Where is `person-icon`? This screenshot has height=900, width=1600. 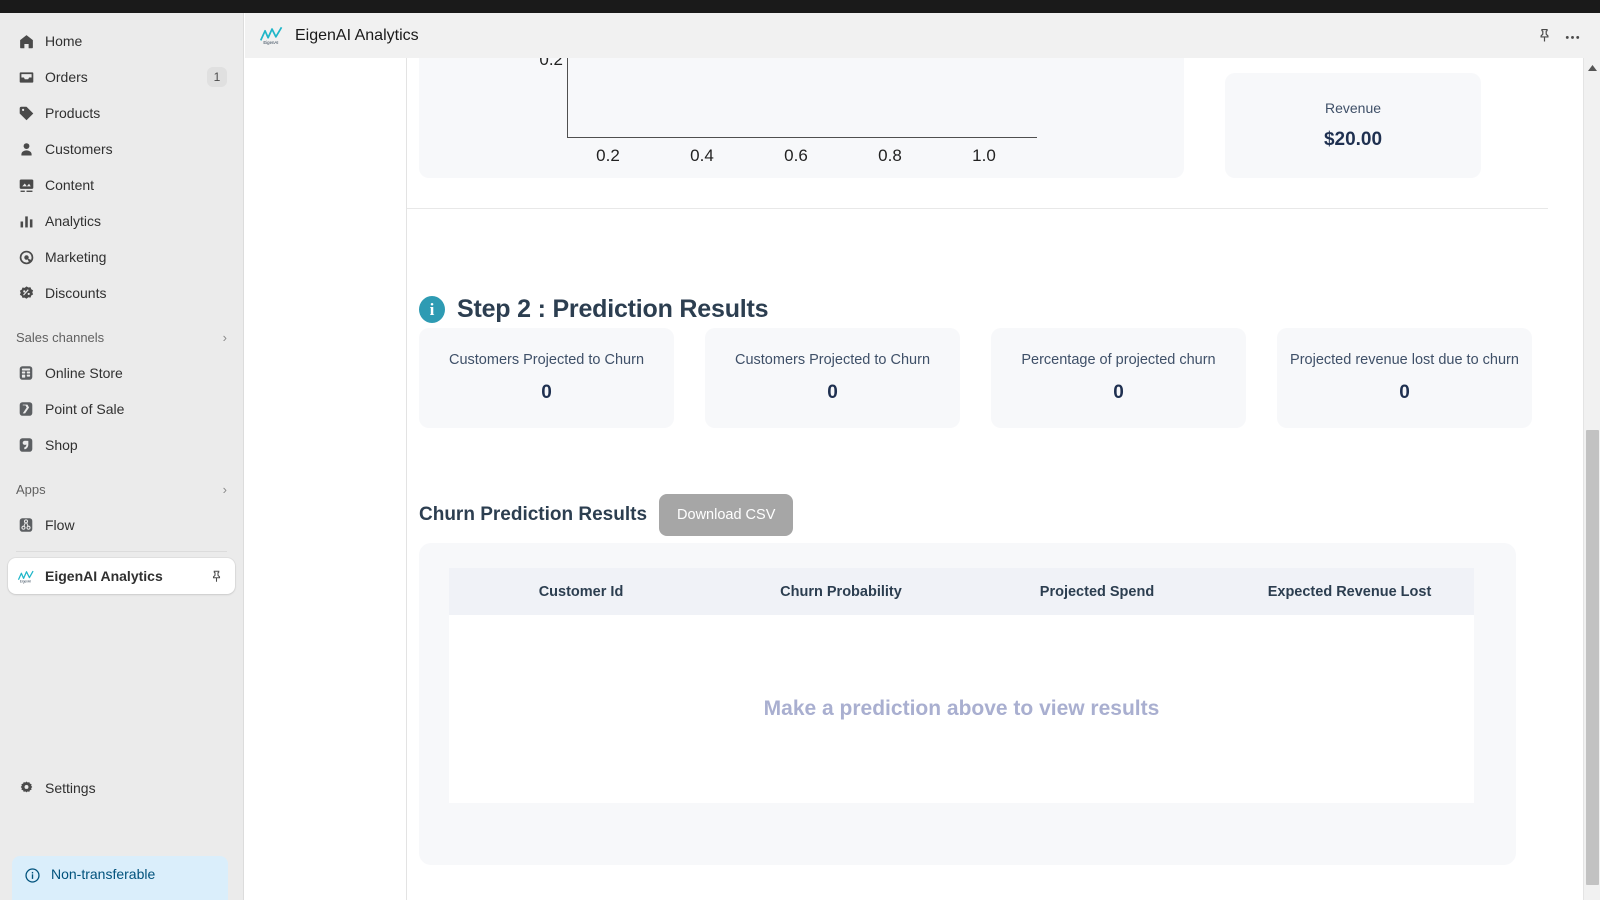 person-icon is located at coordinates (26, 149).